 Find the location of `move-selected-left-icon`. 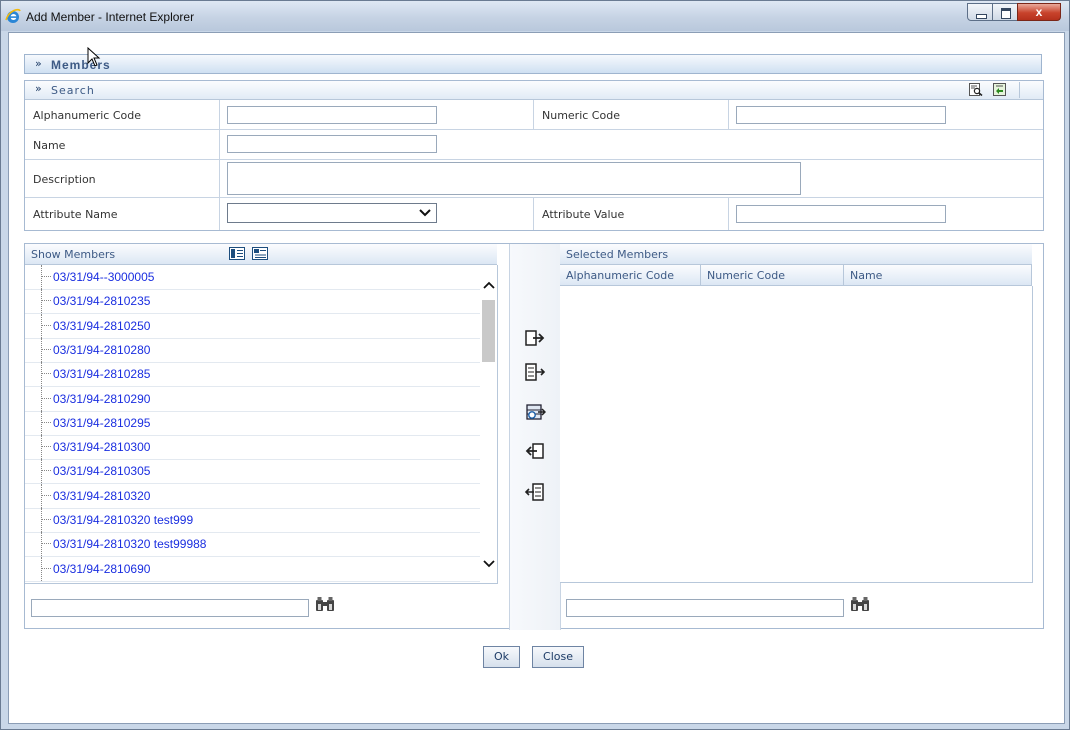

move-selected-left-icon is located at coordinates (535, 451).